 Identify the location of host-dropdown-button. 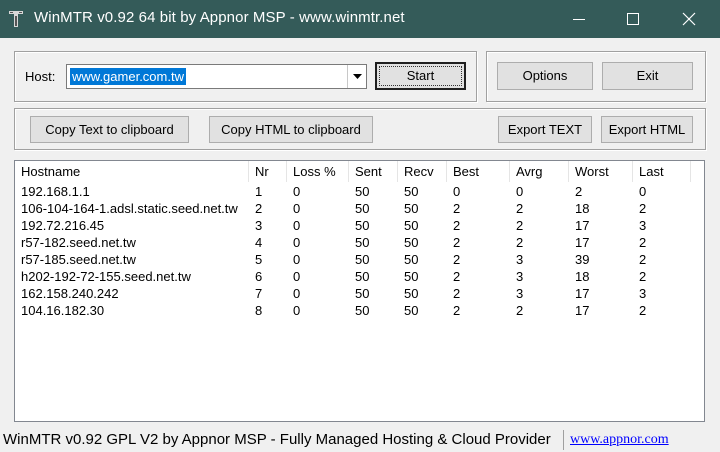
(356, 76).